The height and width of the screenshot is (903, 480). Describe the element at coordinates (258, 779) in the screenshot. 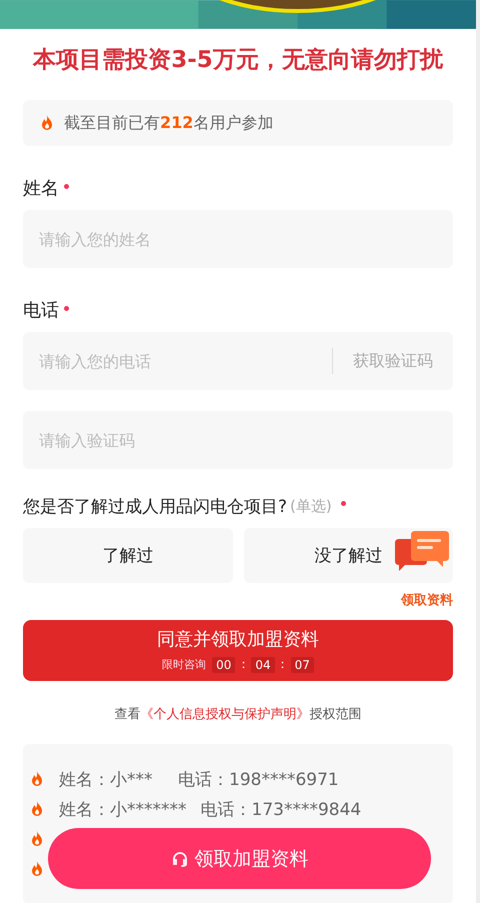

I see `record-phone: 电话：198****6971` at that location.